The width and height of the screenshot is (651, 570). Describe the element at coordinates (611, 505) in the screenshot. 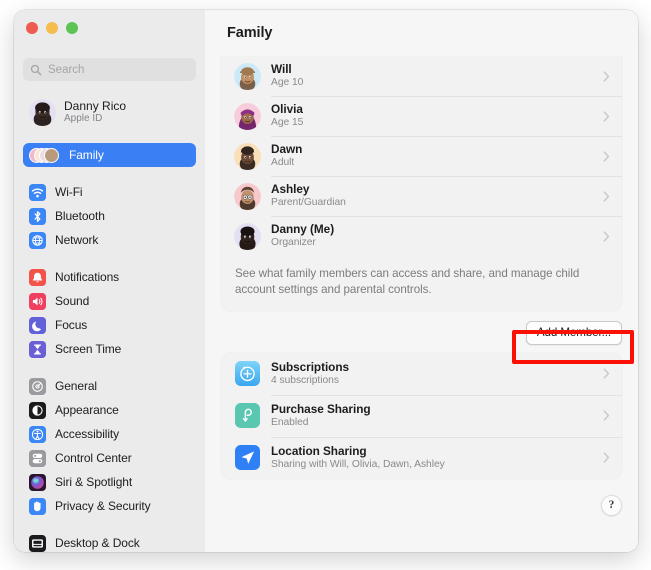

I see `help-button: ?` at that location.